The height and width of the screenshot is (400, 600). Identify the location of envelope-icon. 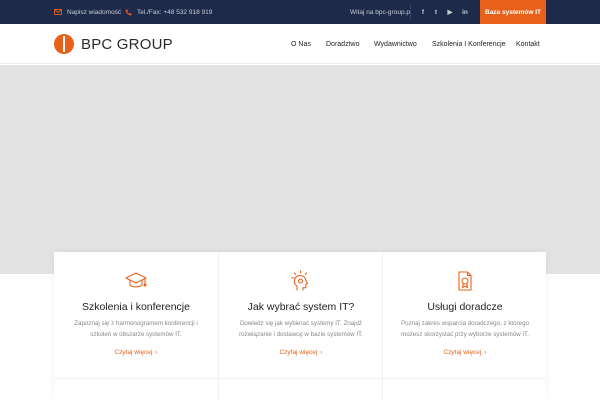
(58, 12).